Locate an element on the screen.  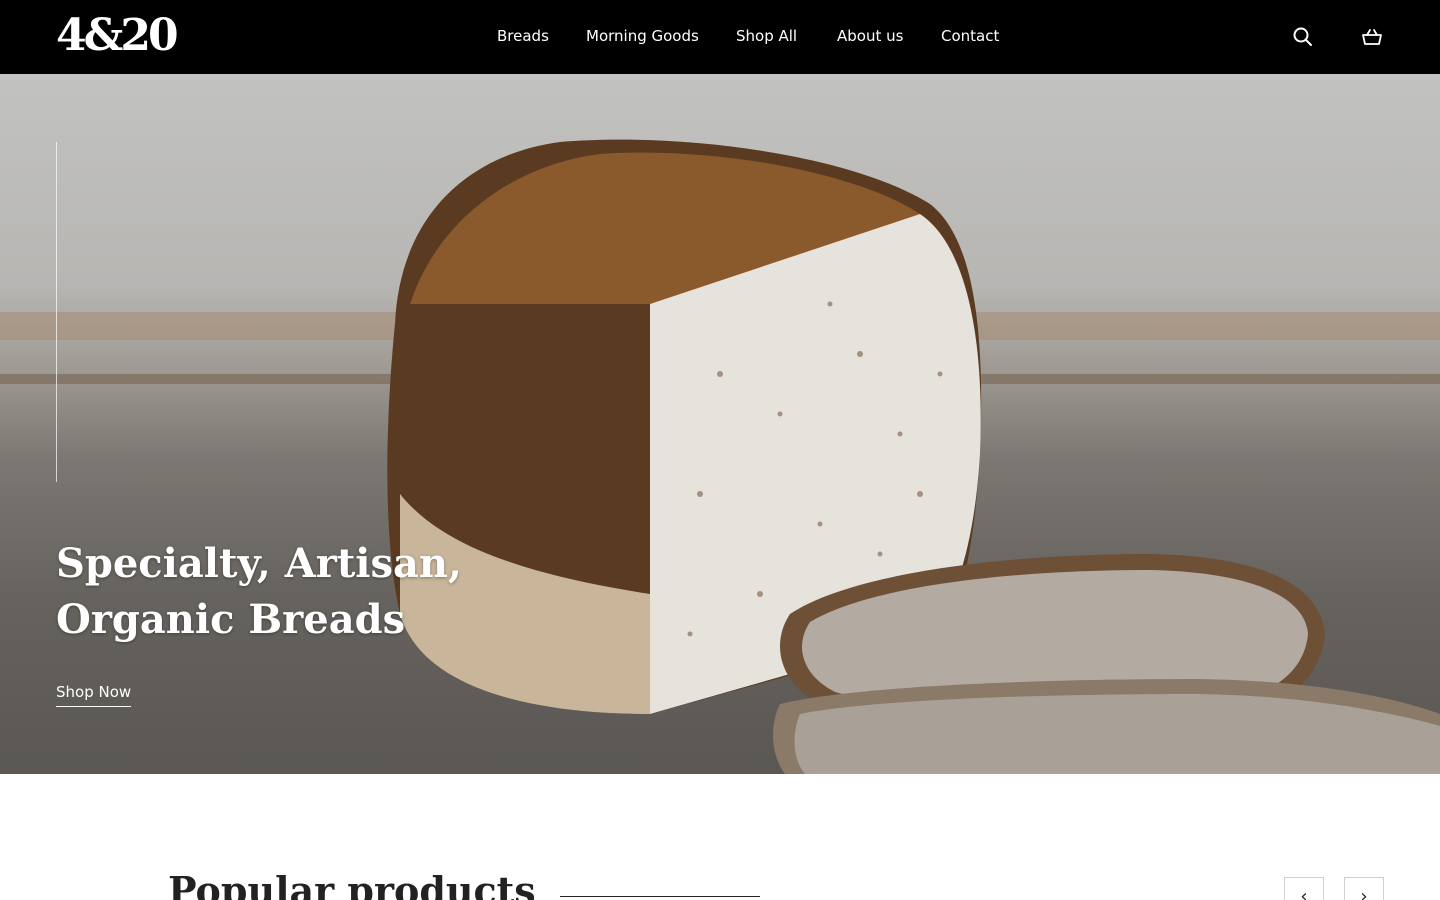
nav-about-us: About us is located at coordinates (870, 36).